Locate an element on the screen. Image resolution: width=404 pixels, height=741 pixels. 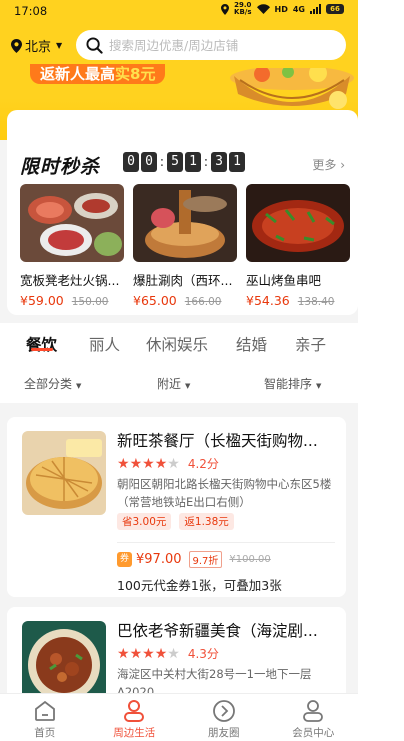
tab-wedding: 结婚 is located at coordinates (251, 344).